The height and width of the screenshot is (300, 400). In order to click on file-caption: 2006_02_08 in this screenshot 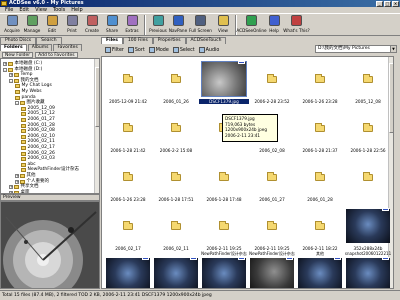, I will do `click(272, 150)`.